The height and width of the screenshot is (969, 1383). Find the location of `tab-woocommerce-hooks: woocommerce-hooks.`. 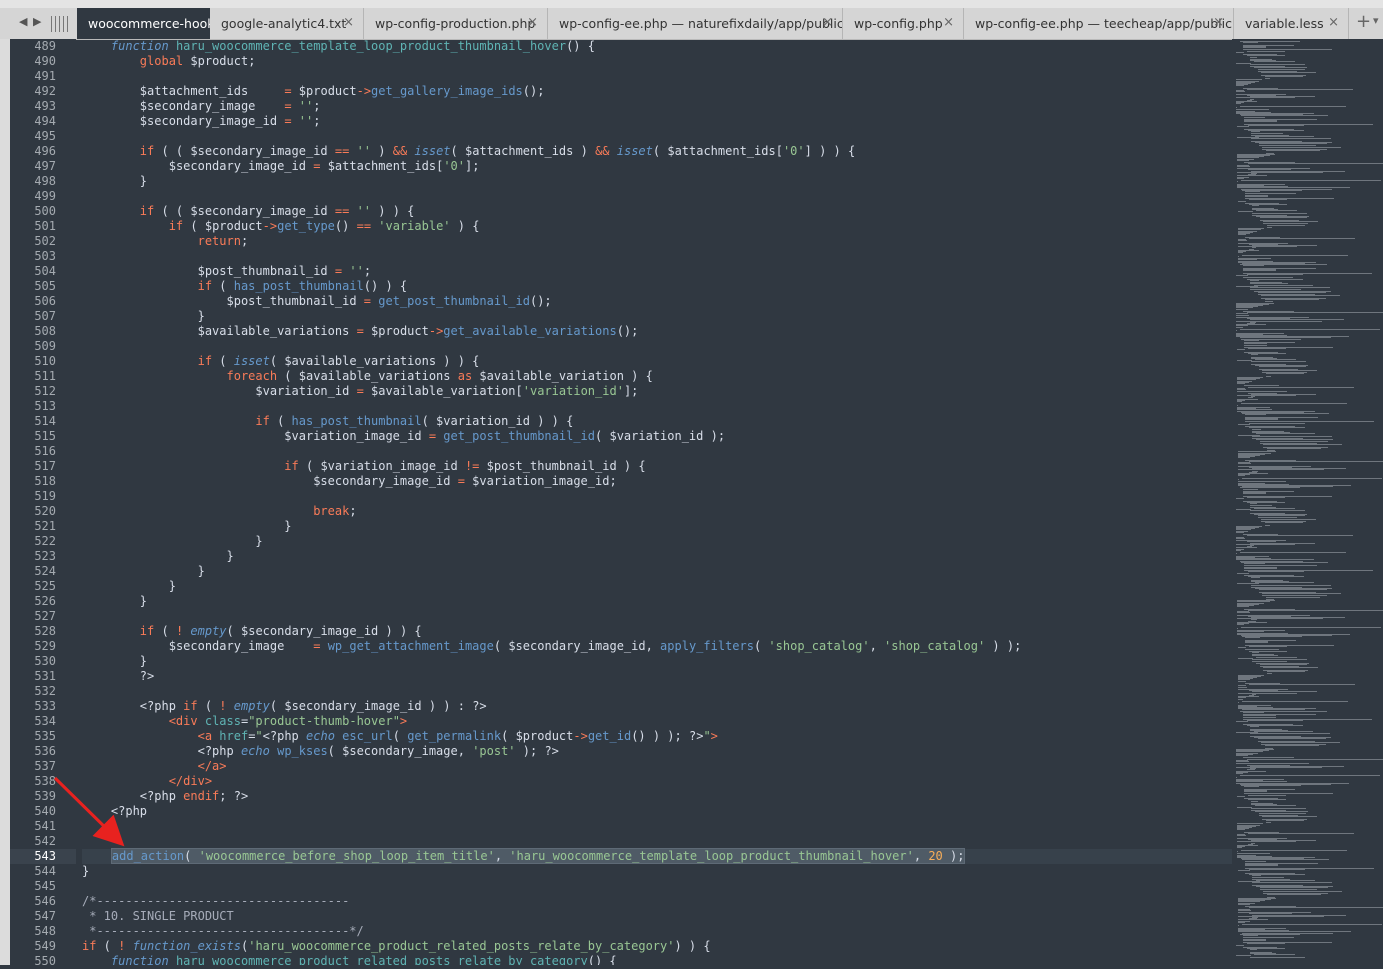

tab-woocommerce-hooks: woocommerce-hooks. is located at coordinates (143, 23).